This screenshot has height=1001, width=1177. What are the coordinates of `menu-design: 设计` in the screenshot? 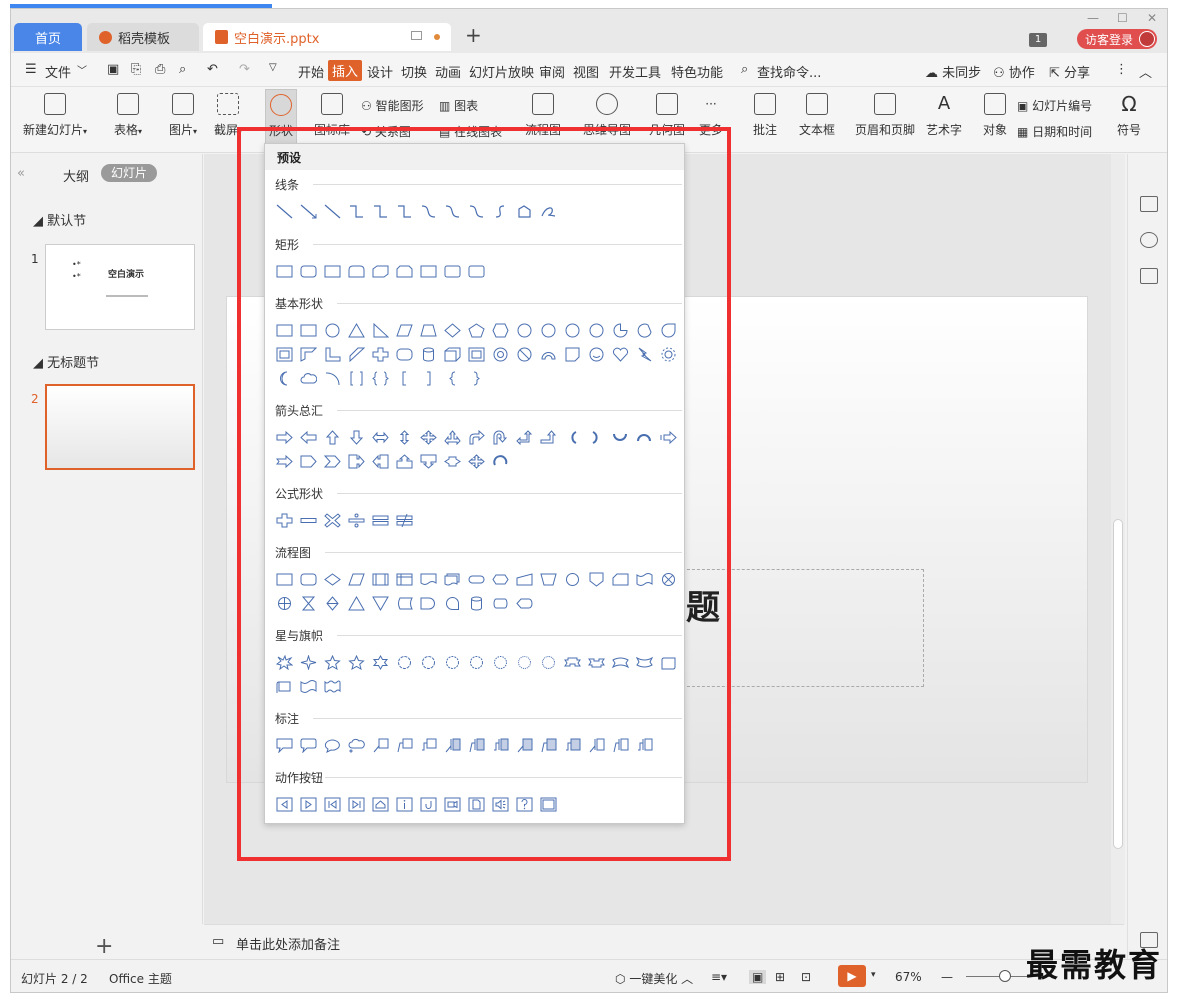 It's located at (380, 71).